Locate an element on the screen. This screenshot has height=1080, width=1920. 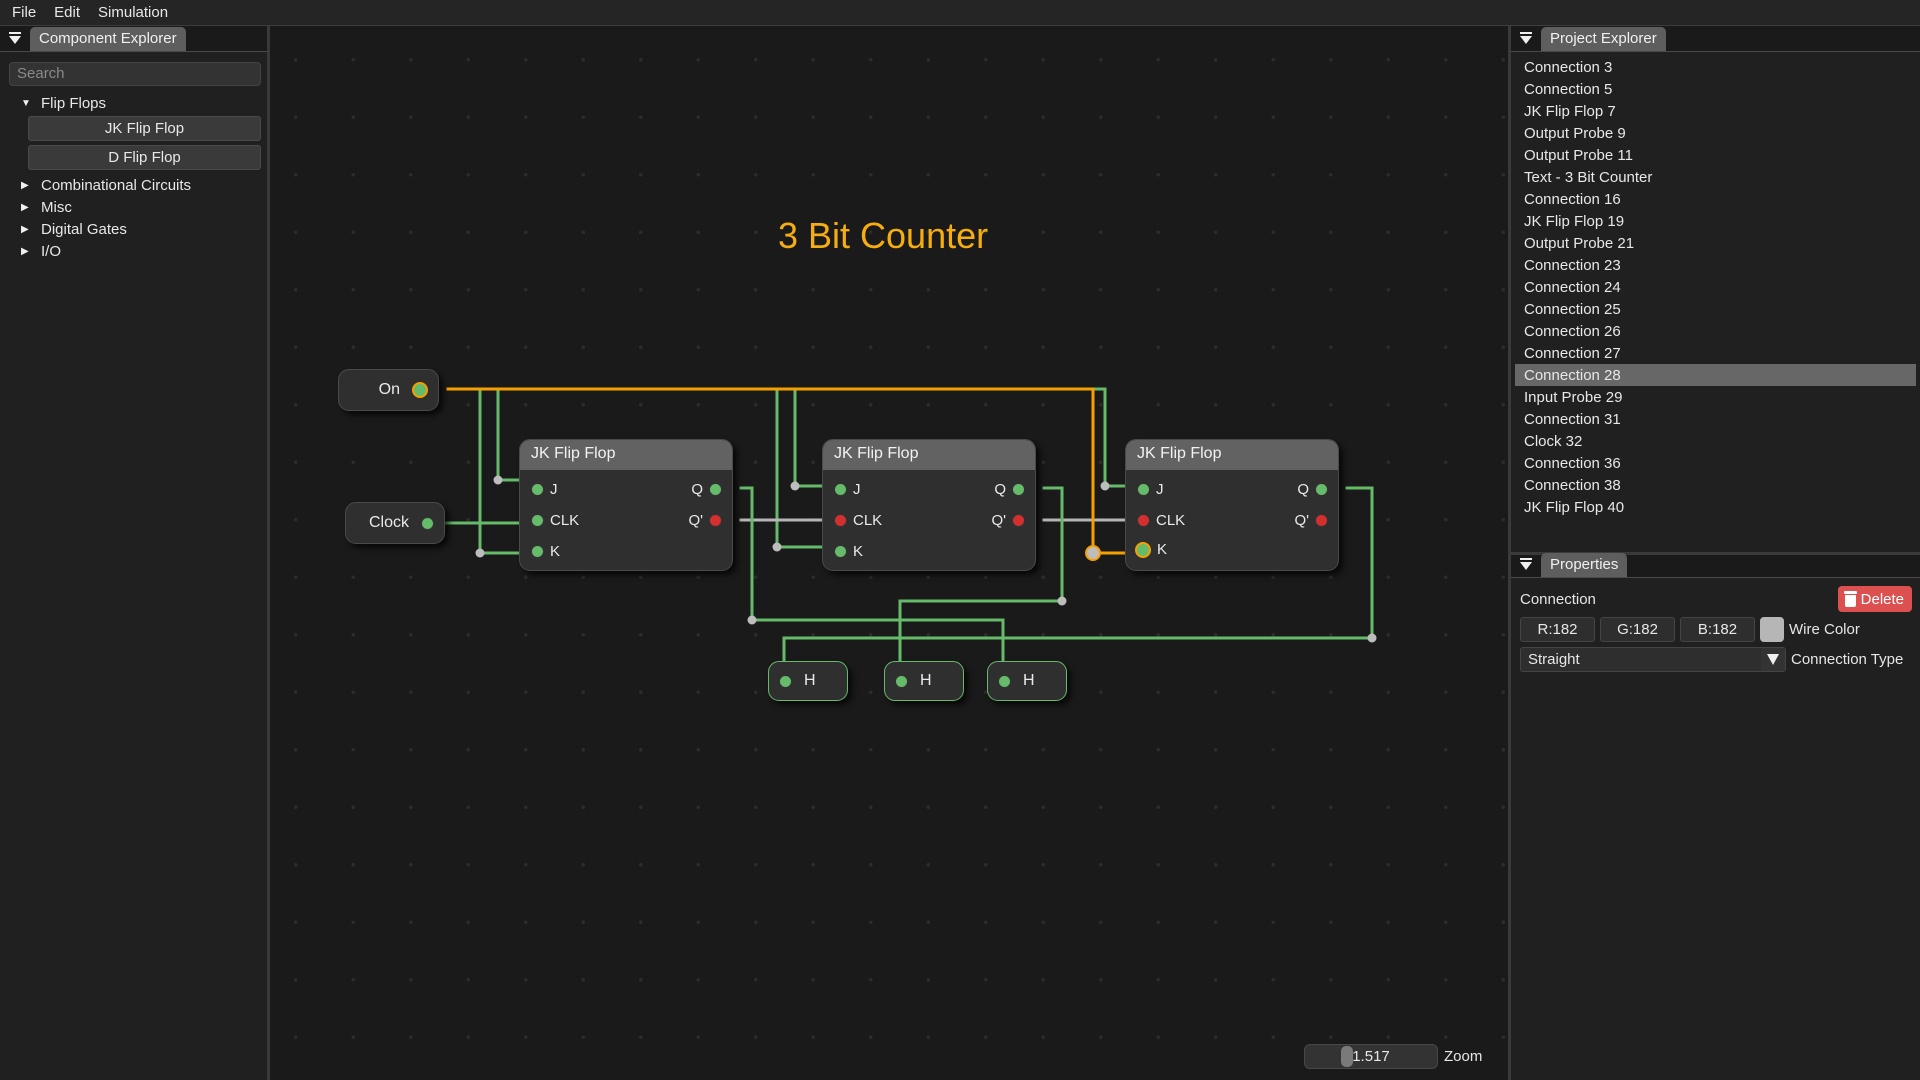
pin-j: J is located at coordinates (544, 489).